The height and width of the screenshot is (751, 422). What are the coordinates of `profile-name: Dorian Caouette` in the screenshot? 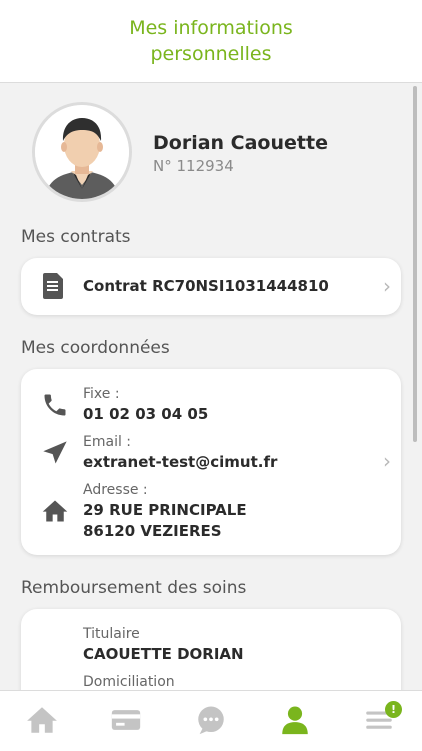 It's located at (240, 143).